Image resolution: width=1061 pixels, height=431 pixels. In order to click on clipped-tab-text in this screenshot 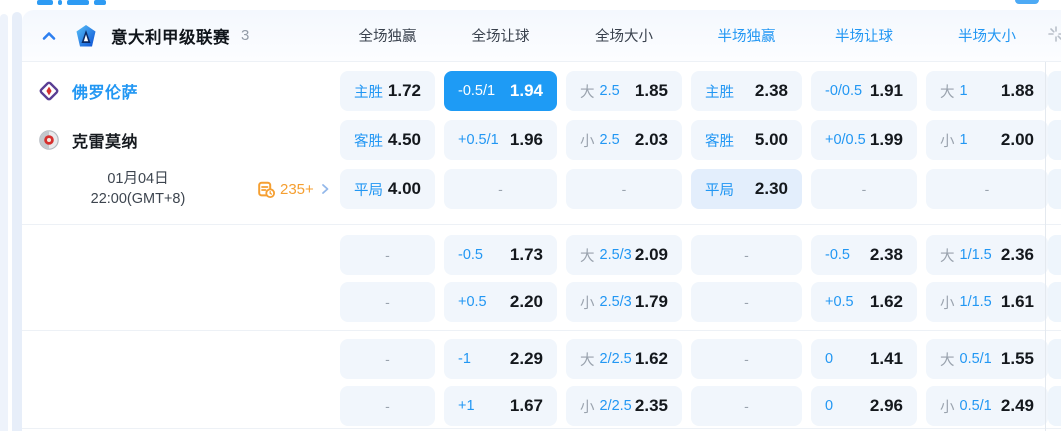, I will do `click(71, 3)`.